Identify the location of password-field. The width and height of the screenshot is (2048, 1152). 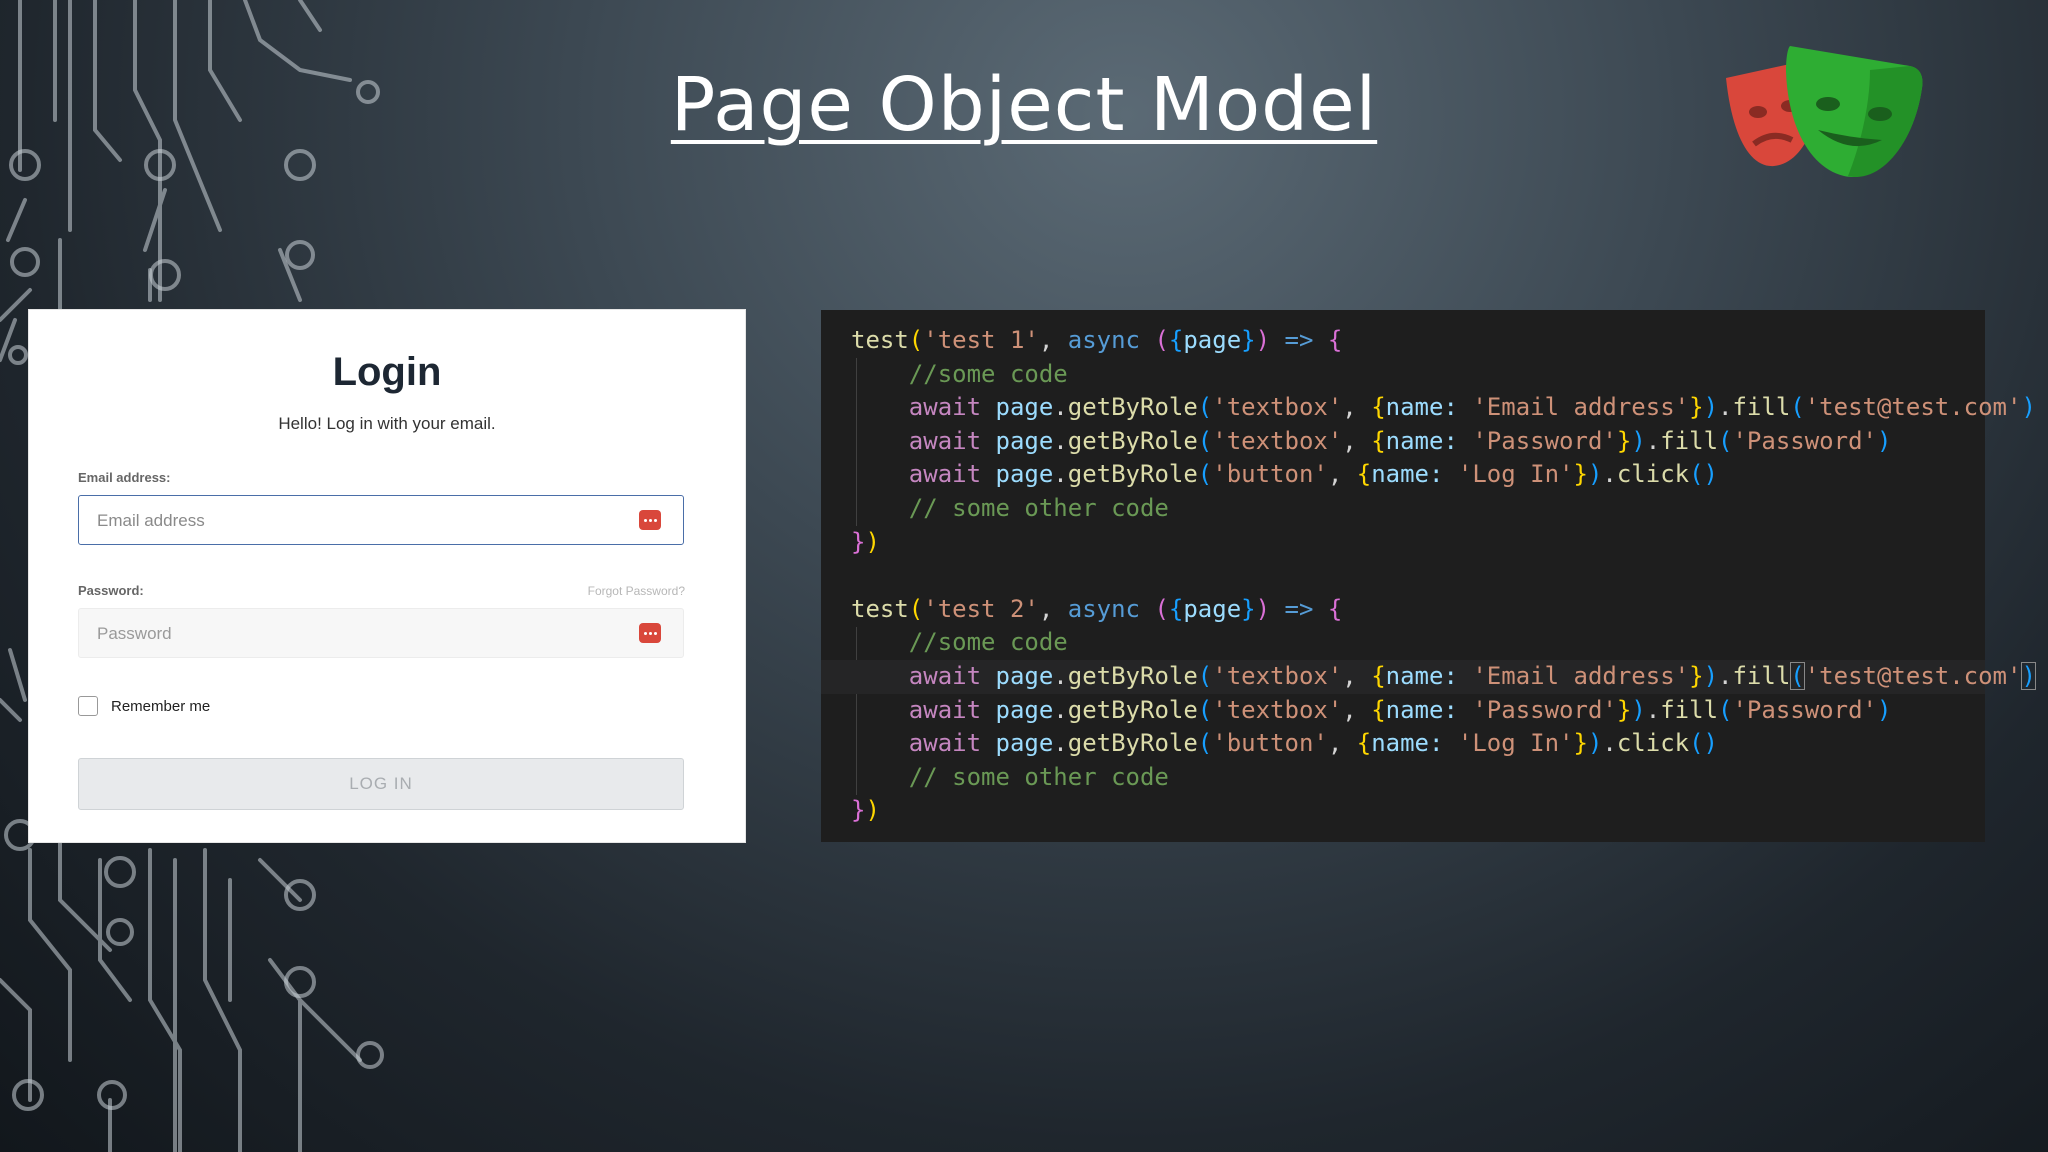
(381, 633).